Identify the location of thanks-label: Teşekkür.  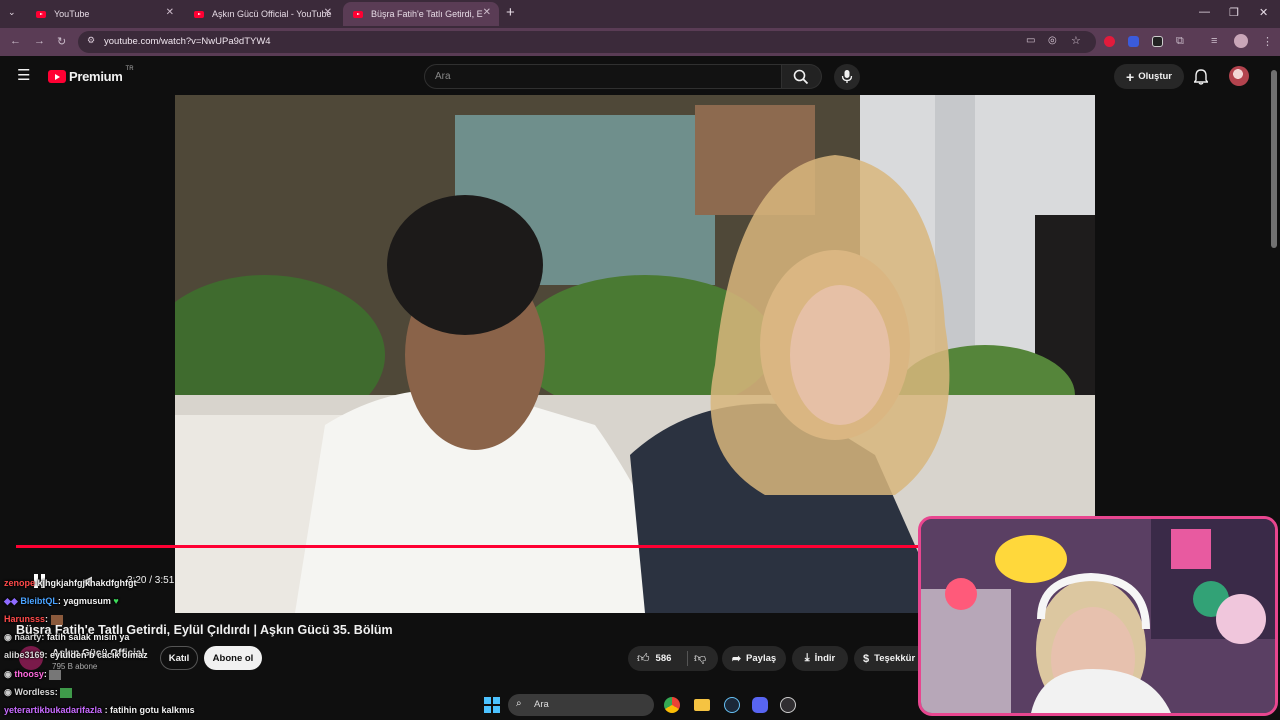
(895, 658).